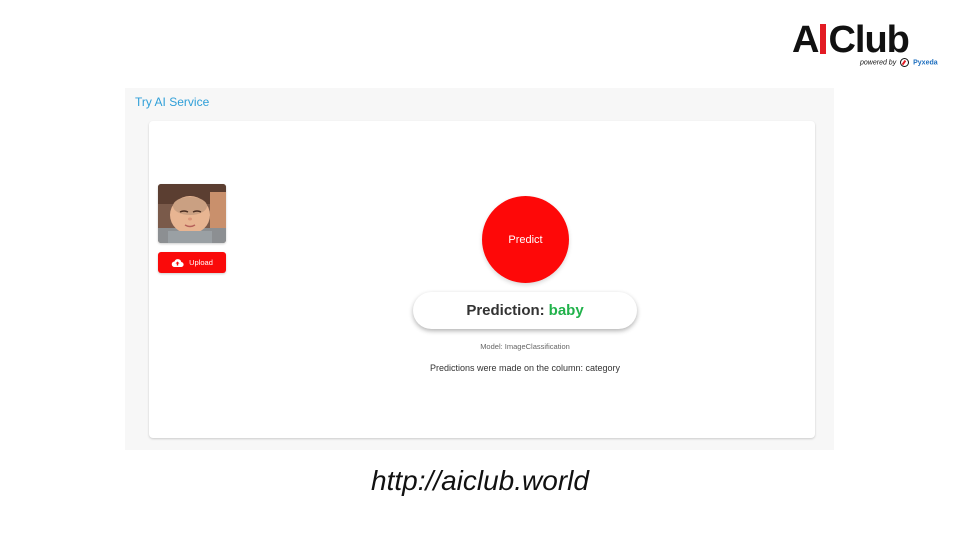  Describe the element at coordinates (172, 102) in the screenshot. I see `panel-title: Try AI Service` at that location.